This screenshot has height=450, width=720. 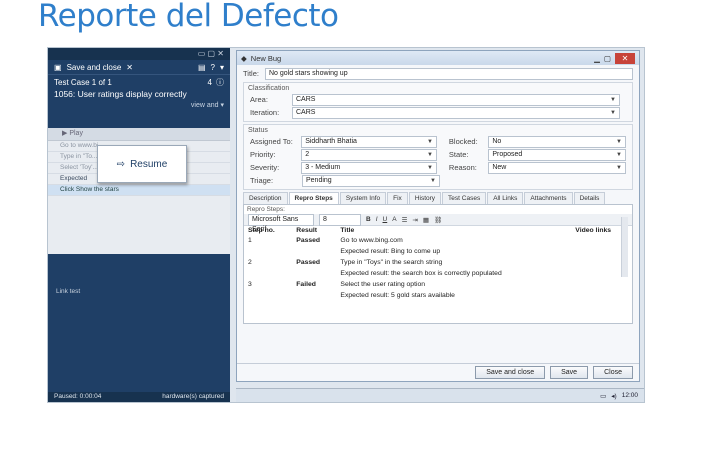 I want to click on italic-icon: I, so click(x=377, y=219).